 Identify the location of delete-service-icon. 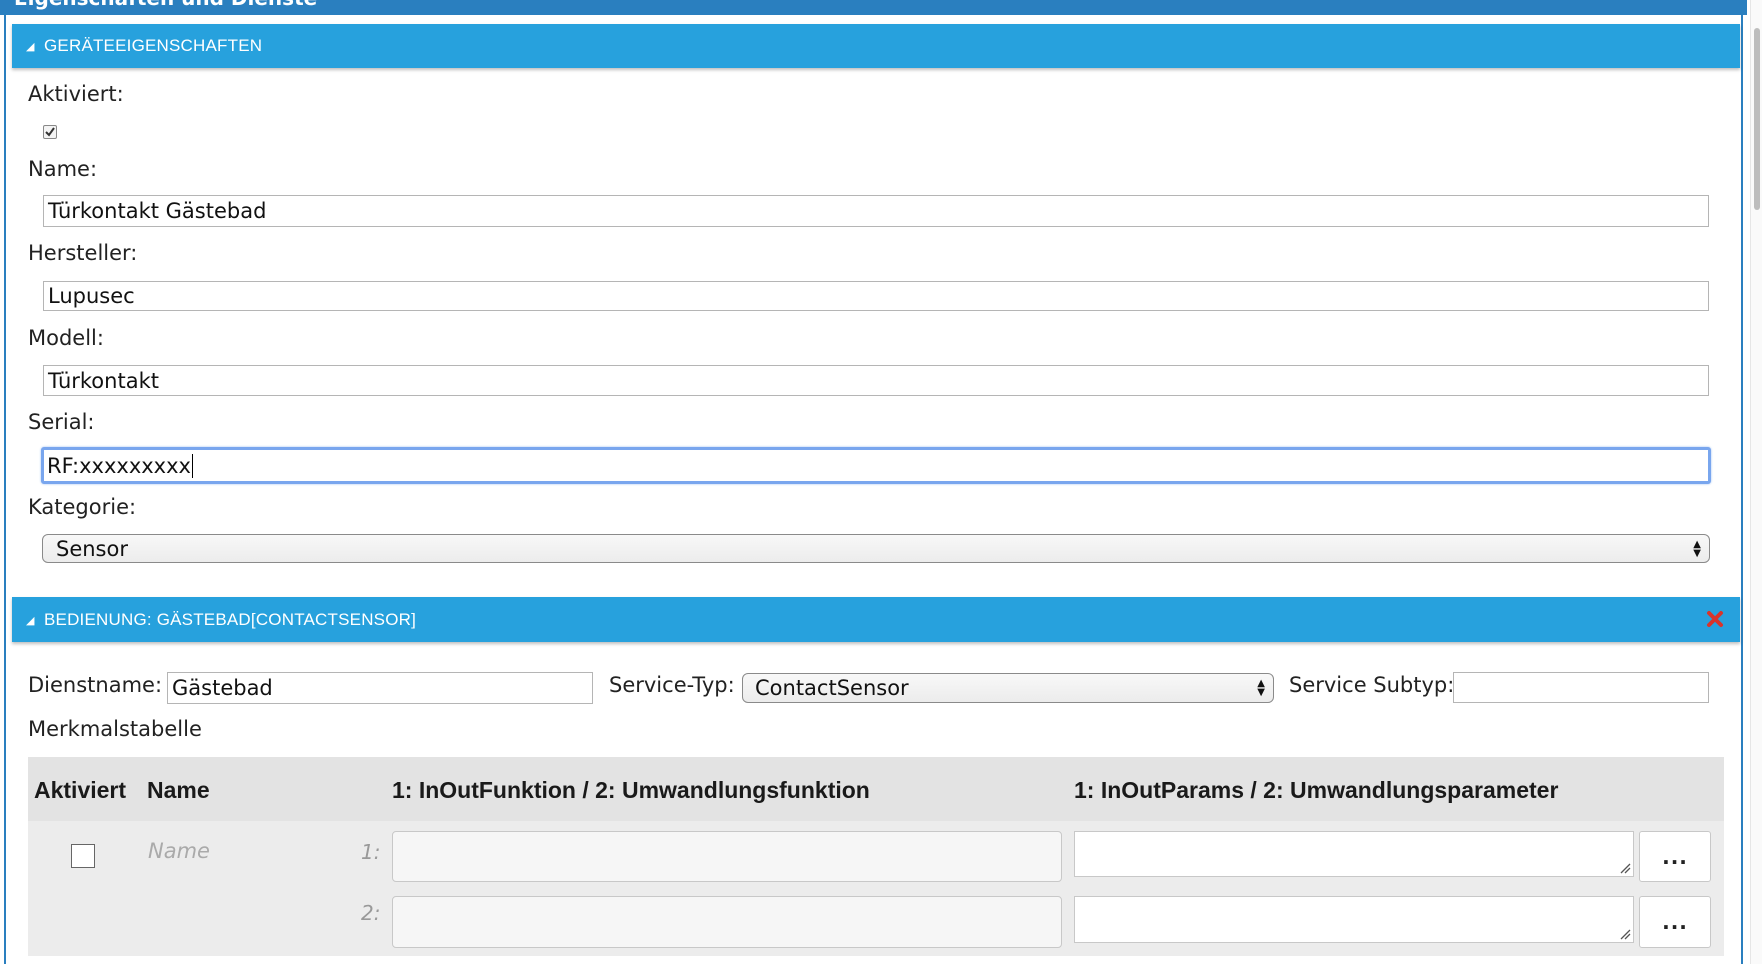
(1715, 619).